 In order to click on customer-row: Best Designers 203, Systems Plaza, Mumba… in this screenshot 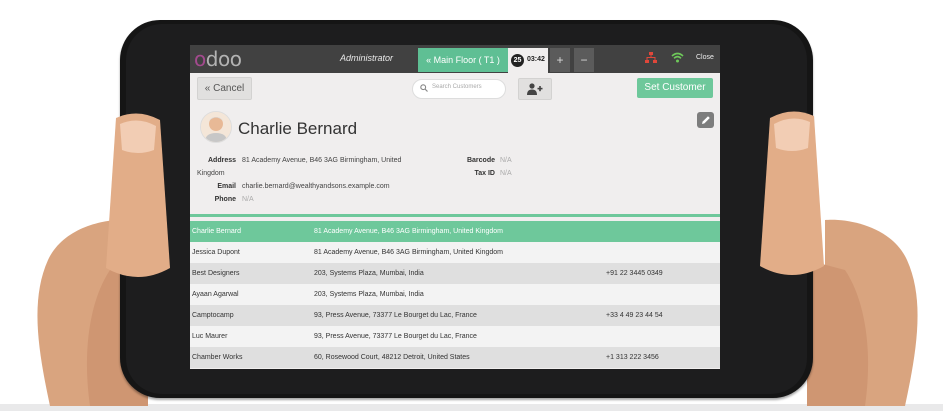, I will do `click(455, 273)`.